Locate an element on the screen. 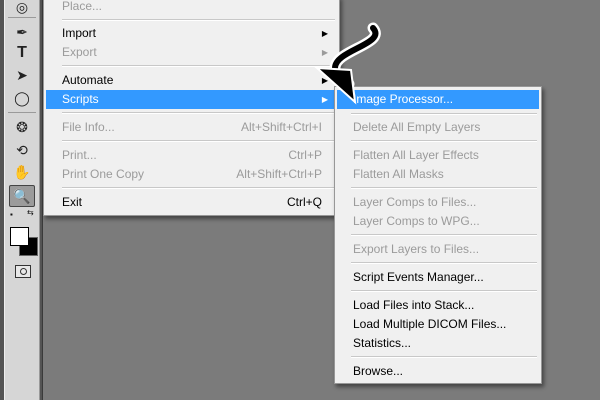  menu-item-shortcut: Alt+Shift+Ctrl+P is located at coordinates (279, 174).